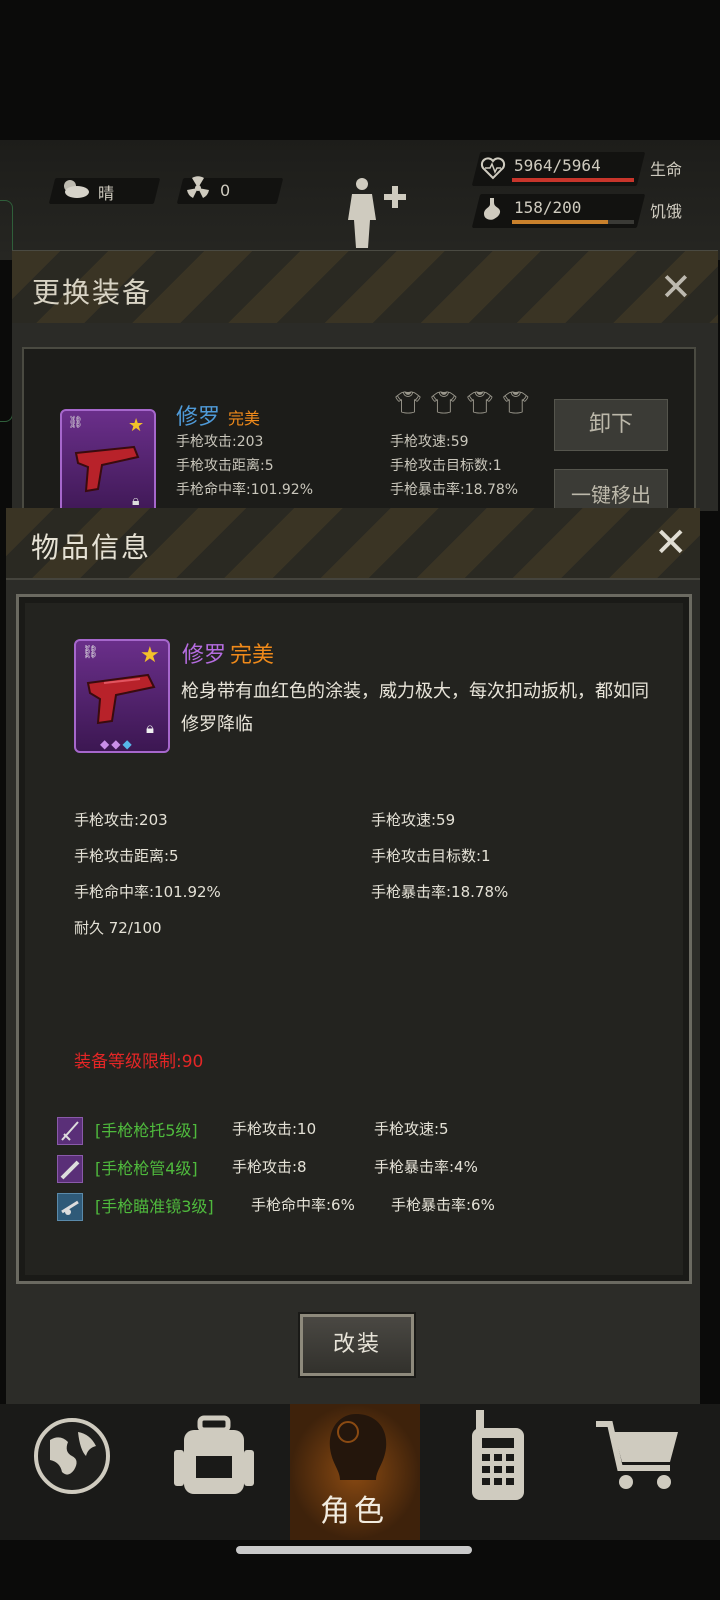 Image resolution: width=720 pixels, height=1600 pixels. I want to click on equip-close-icon: ✕, so click(676, 287).